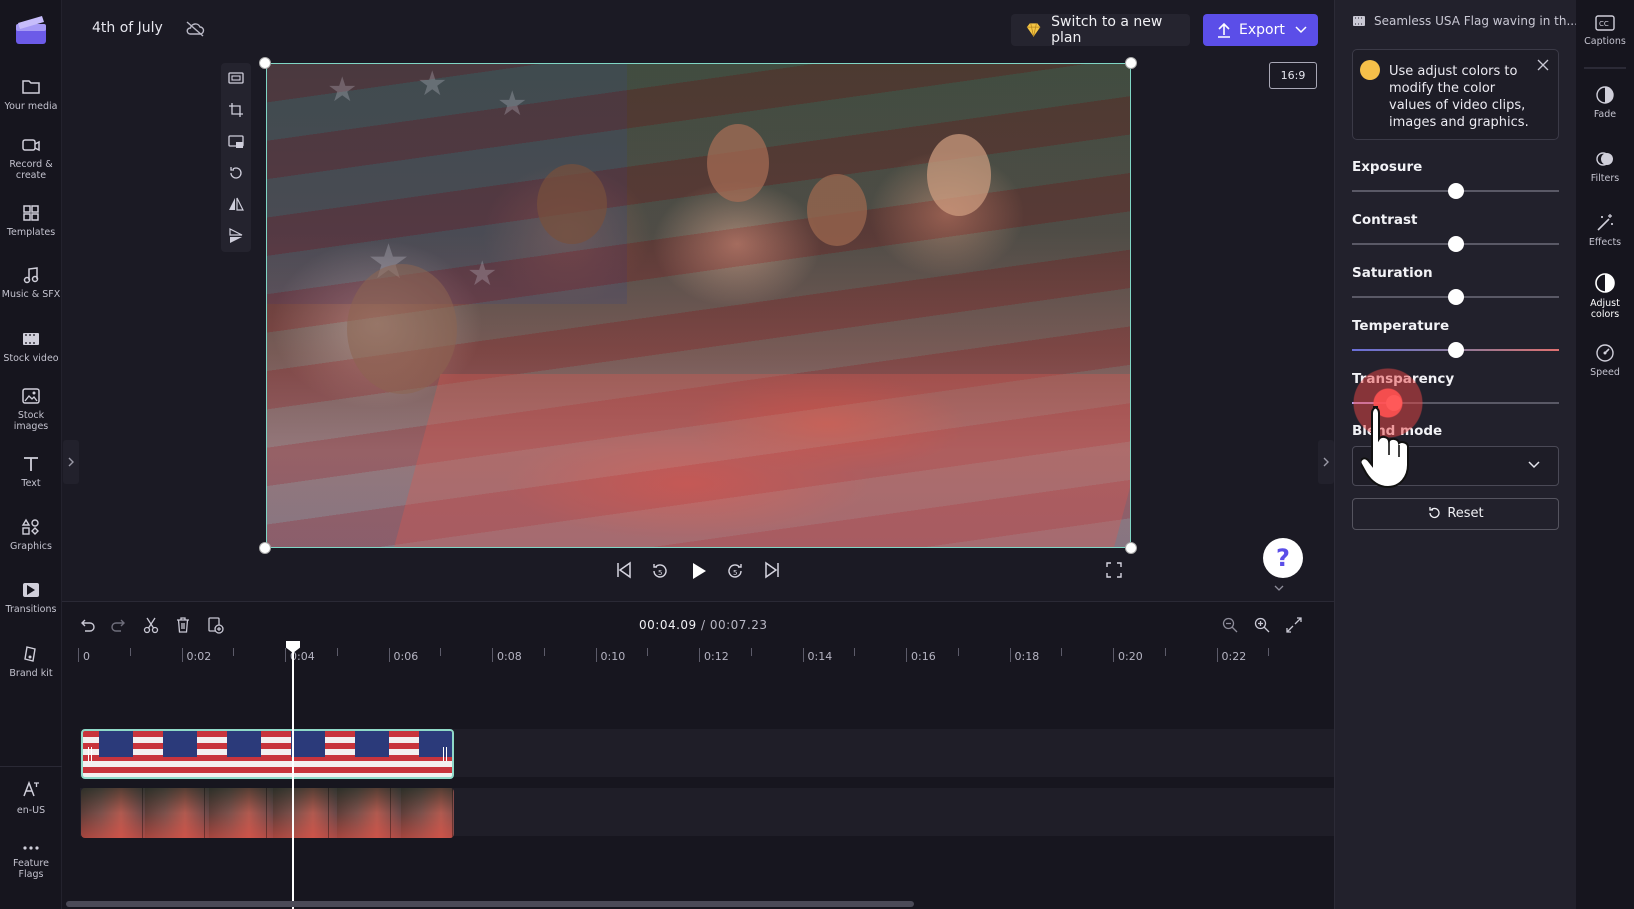 The width and height of the screenshot is (1634, 909). Describe the element at coordinates (119, 625) in the screenshot. I see `redo-icon` at that location.